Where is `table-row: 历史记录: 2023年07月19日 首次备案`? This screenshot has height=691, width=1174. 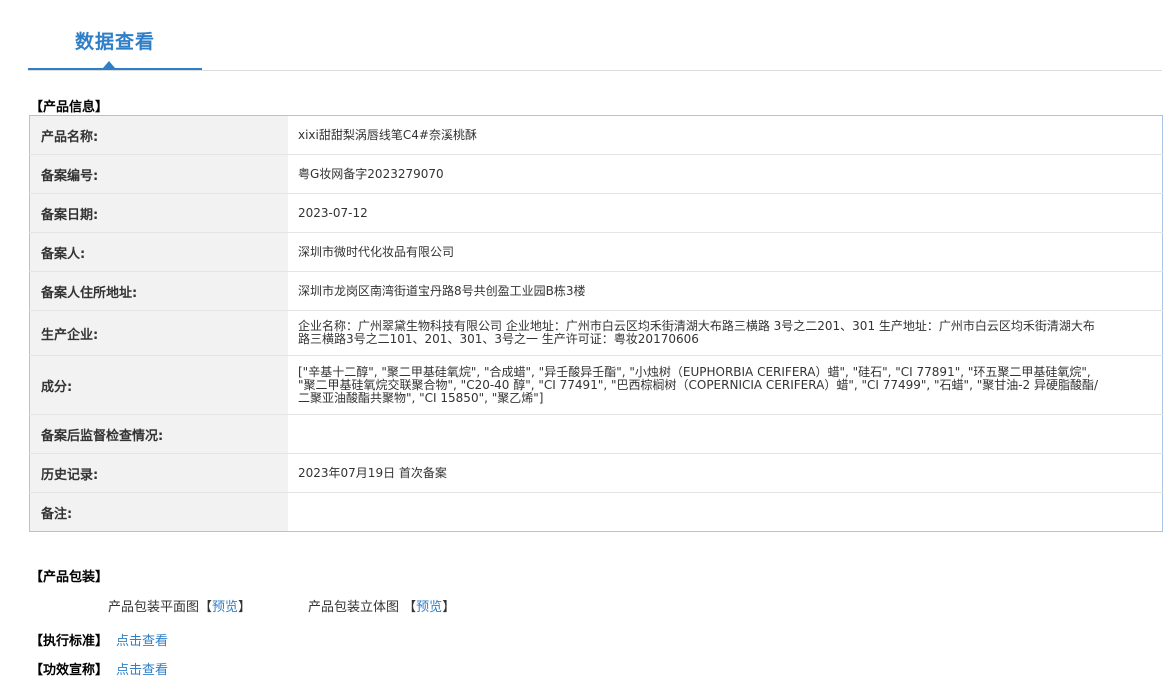
table-row: 历史记录: 2023年07月19日 首次备案 is located at coordinates (596, 473).